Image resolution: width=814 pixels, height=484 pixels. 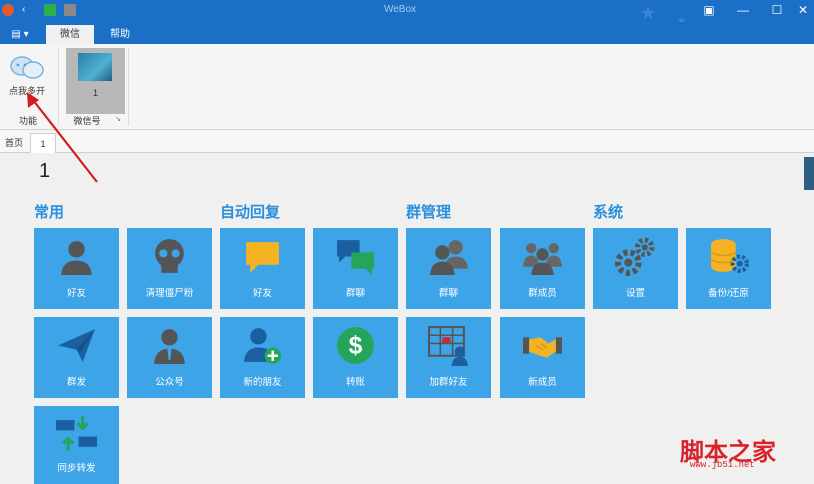 I want to click on close-button: ✕, so click(x=800, y=11).